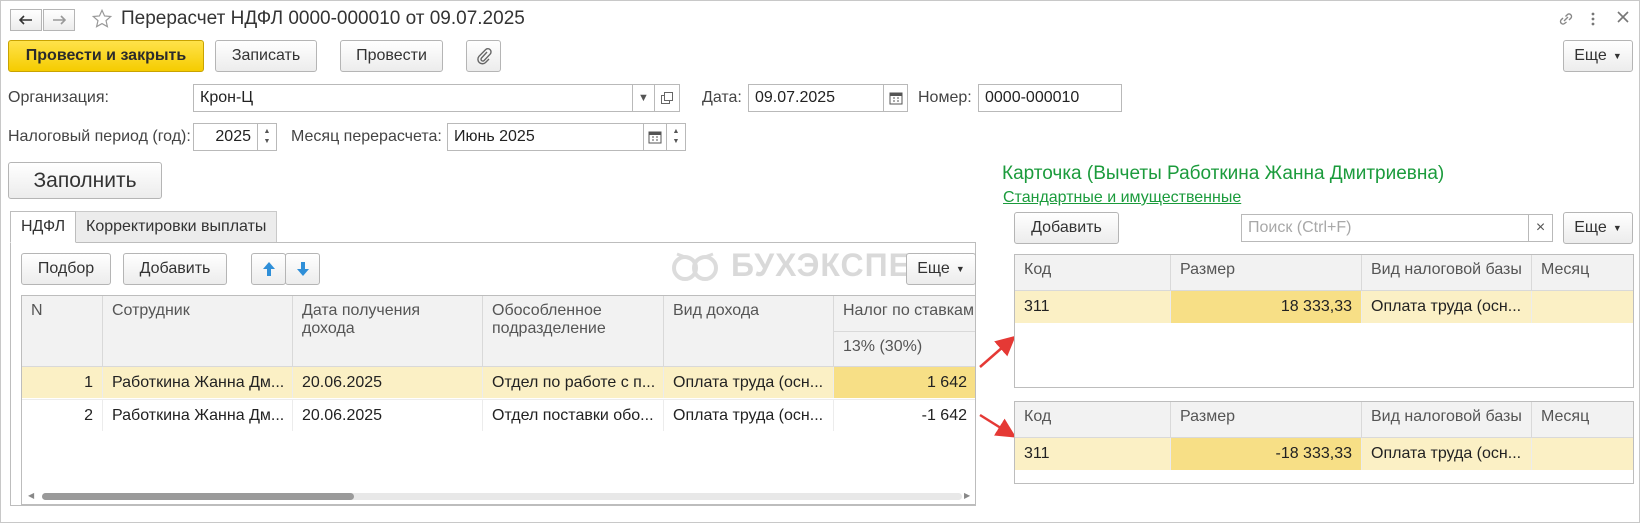  I want to click on watermark-logo-icon, so click(695, 266).